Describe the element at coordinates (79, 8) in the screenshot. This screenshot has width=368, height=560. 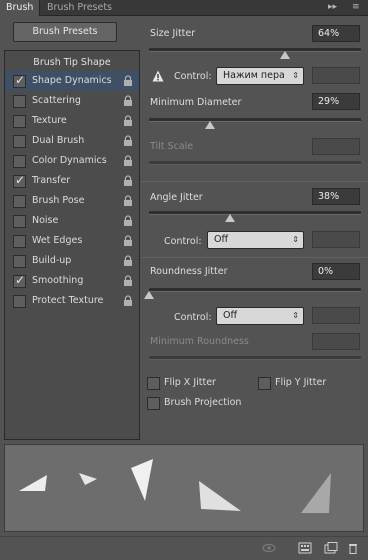
I see `tab-brush-presets: Brush Presets` at that location.